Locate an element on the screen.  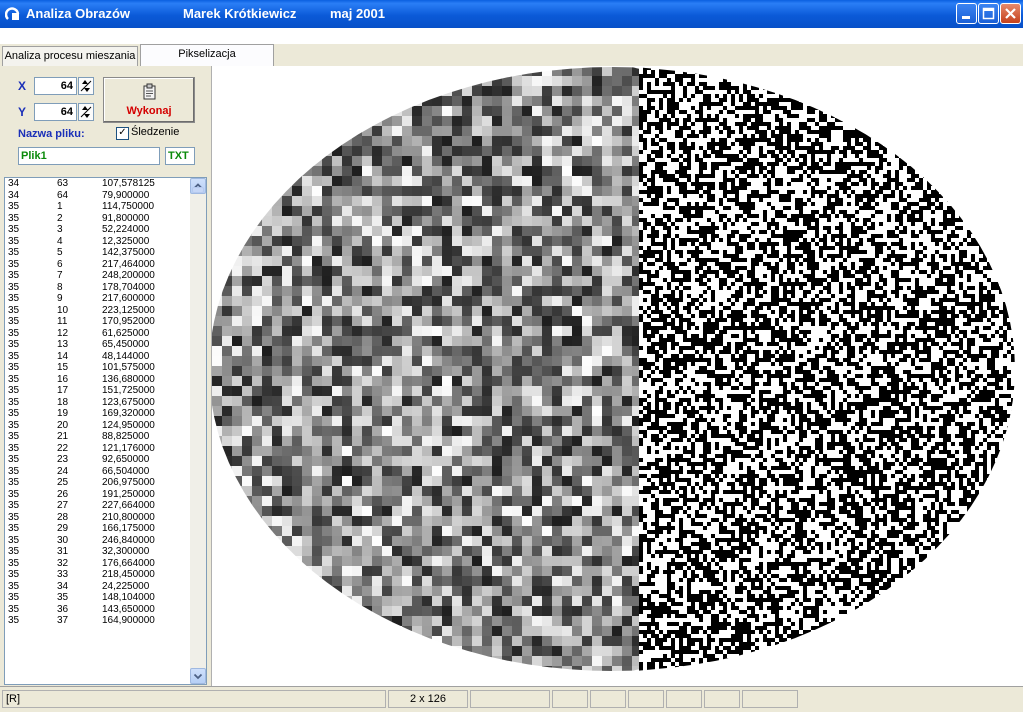
value-cell: 206,975000 is located at coordinates (128, 482).